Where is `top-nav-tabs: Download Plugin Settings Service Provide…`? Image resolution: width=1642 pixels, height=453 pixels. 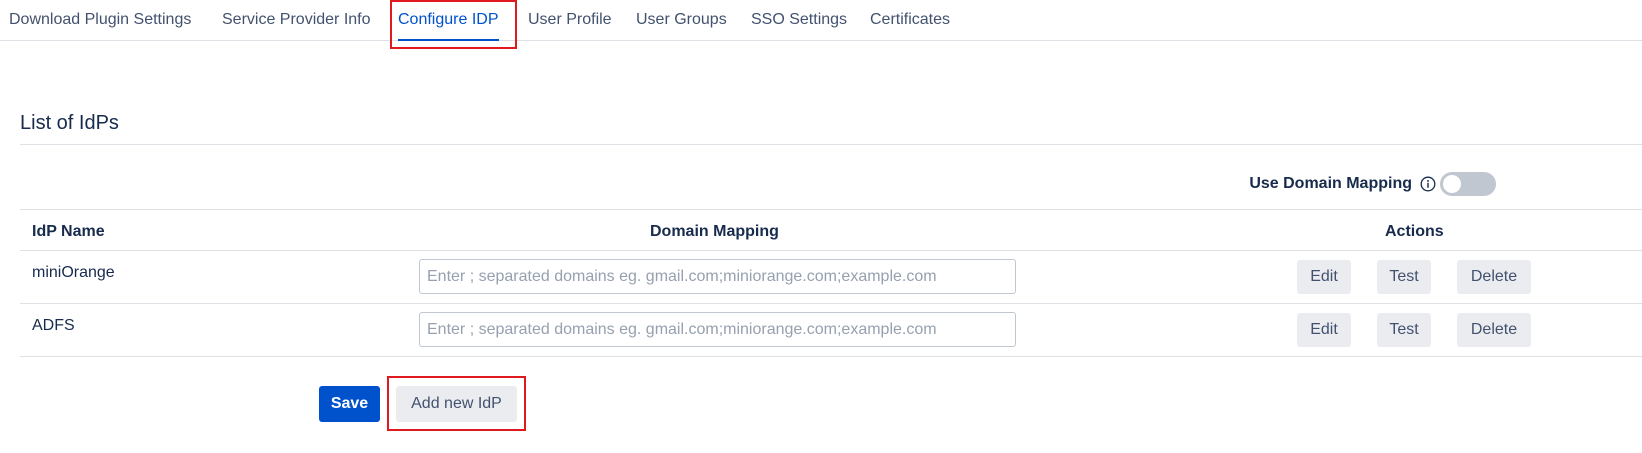
top-nav-tabs: Download Plugin Settings Service Provide… is located at coordinates (821, 20).